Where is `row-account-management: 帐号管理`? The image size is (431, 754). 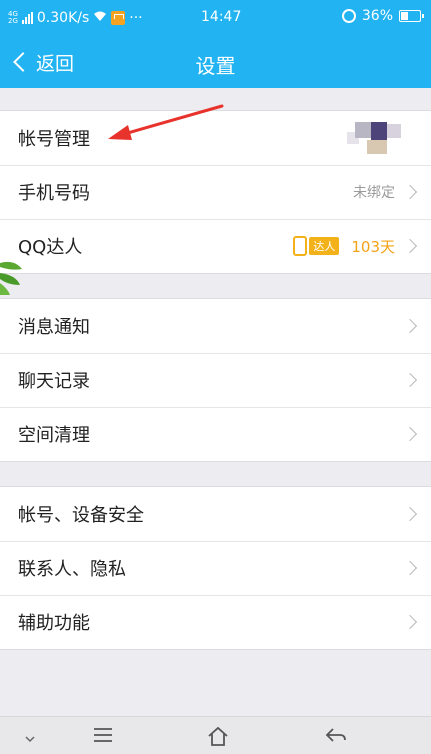
row-account-management: 帐号管理 is located at coordinates (215, 138).